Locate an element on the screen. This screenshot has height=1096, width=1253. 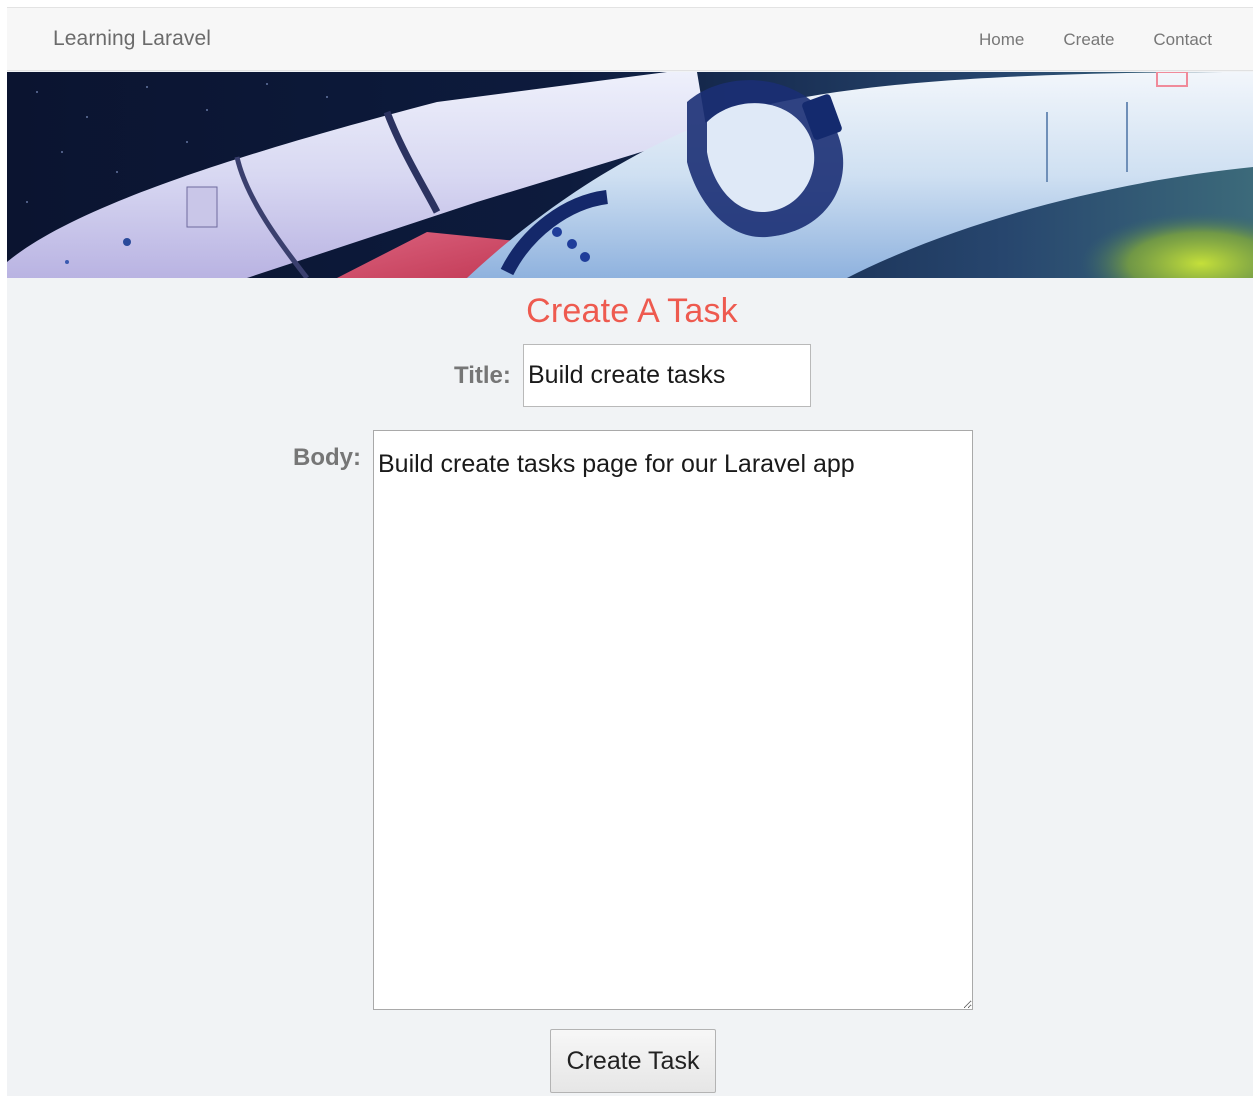
page-heading: Create A Task is located at coordinates (632, 311).